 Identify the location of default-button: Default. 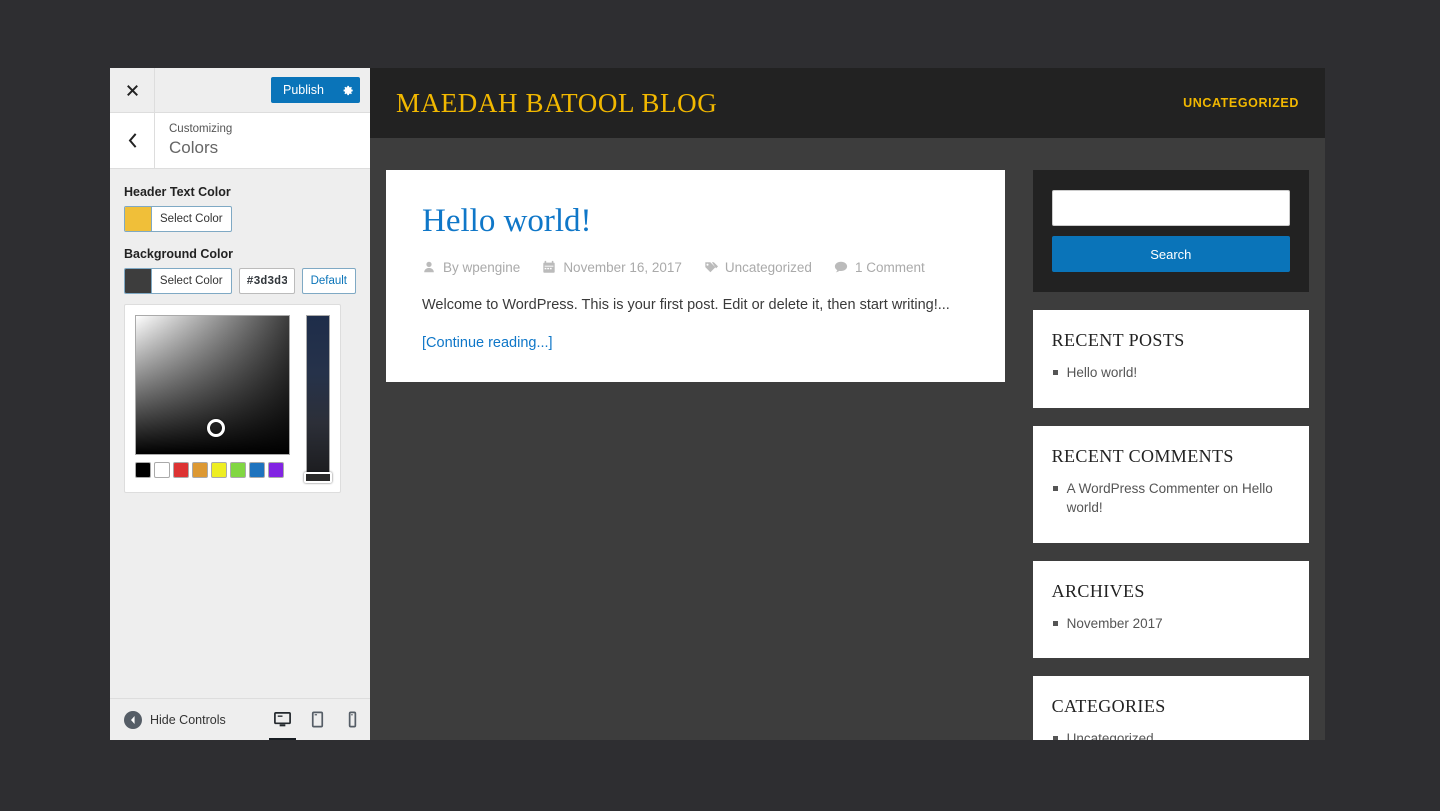
(328, 281).